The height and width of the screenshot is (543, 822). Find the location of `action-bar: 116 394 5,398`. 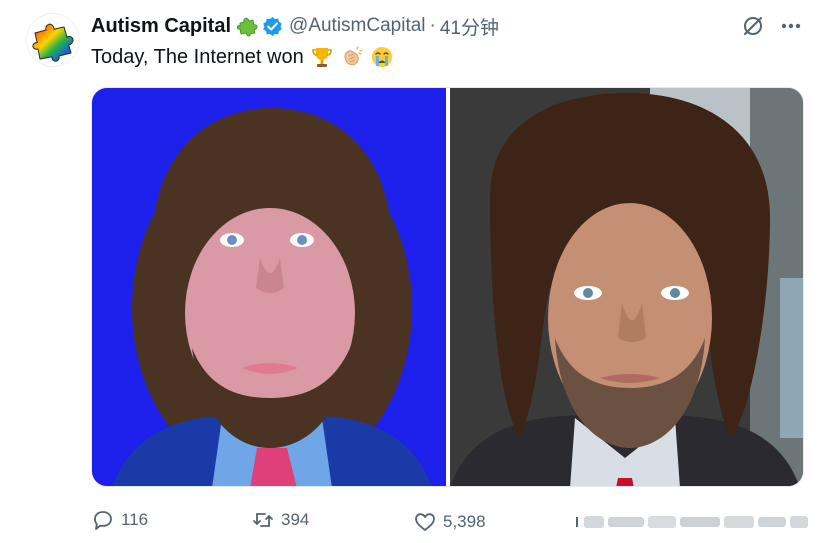

action-bar: 116 394 5,398 is located at coordinates (456, 520).